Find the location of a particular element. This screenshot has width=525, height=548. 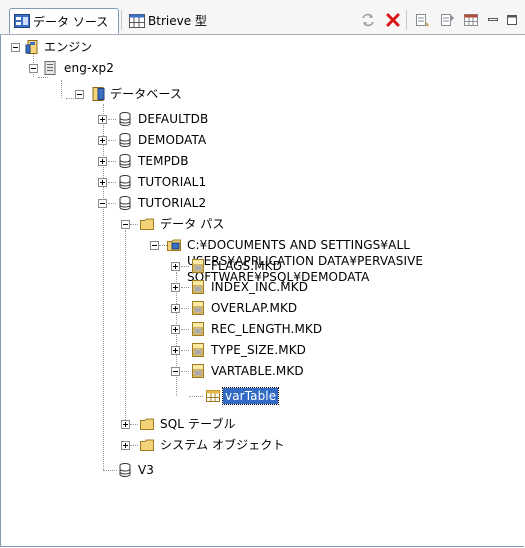

table-grid-icon is located at coordinates (471, 20).